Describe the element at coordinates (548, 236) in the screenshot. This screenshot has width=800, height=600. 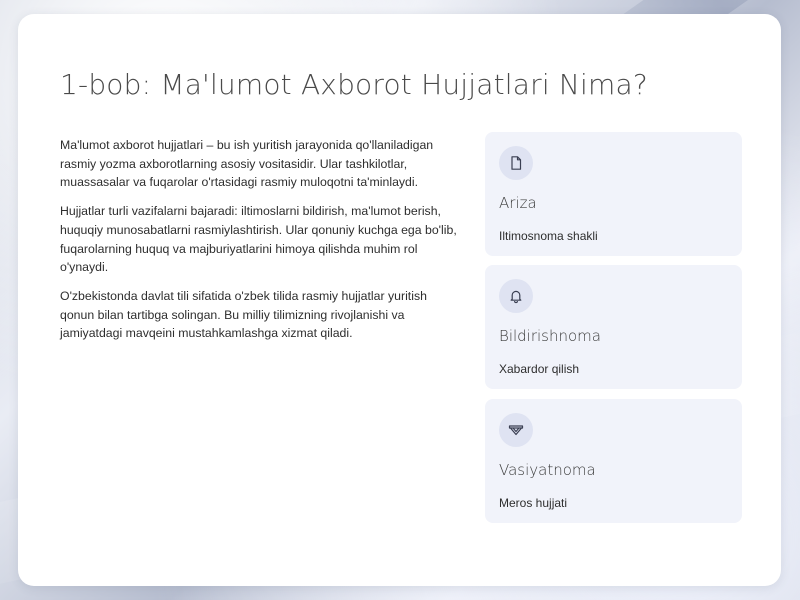
I see `feature-description: Iltimosnoma shakli` at that location.